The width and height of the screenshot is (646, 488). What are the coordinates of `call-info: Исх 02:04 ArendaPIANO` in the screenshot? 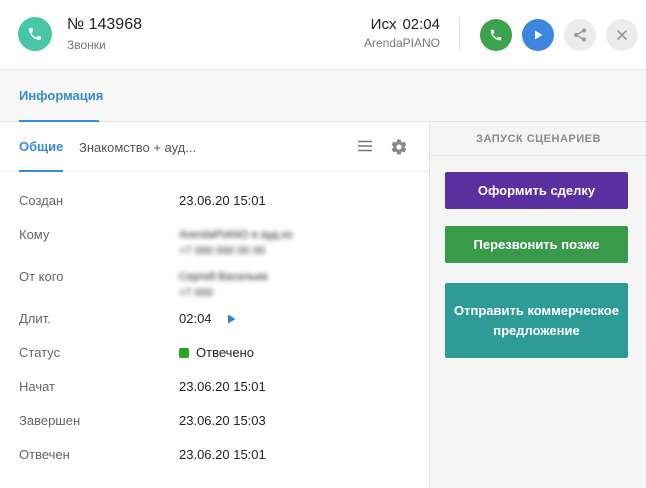 It's located at (402, 33).